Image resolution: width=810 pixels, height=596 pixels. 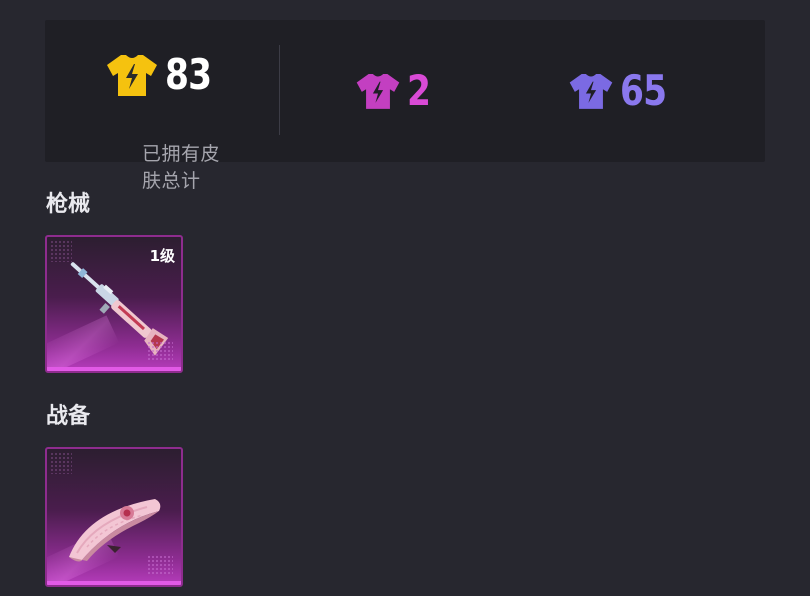 I want to click on purple-tshirt-icon, so click(x=591, y=91).